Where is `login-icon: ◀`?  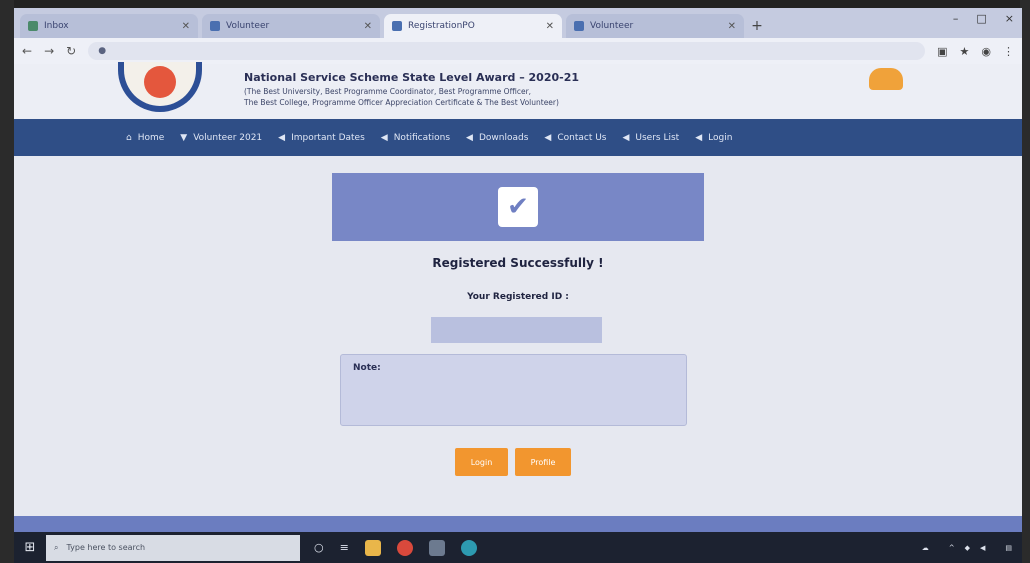
login-icon: ◀ is located at coordinates (699, 137).